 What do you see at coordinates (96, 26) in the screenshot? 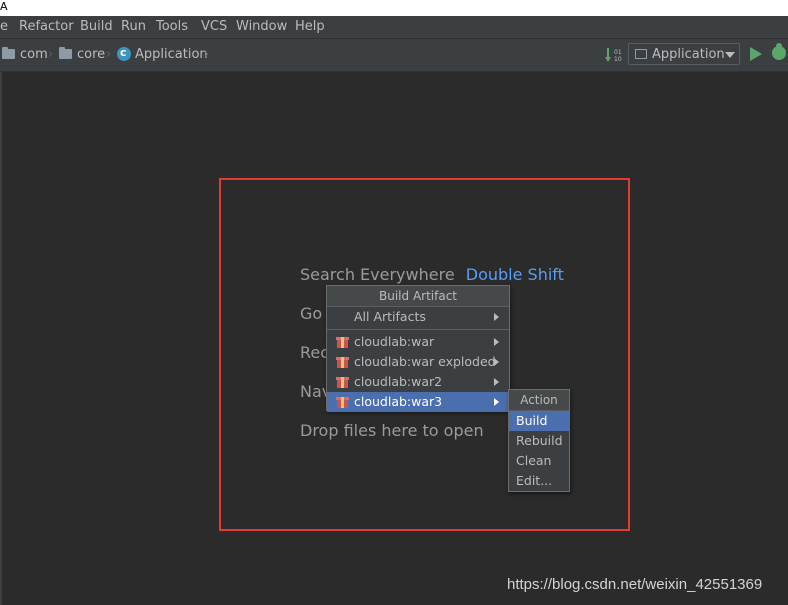
I see `menu-item-build: Build` at bounding box center [96, 26].